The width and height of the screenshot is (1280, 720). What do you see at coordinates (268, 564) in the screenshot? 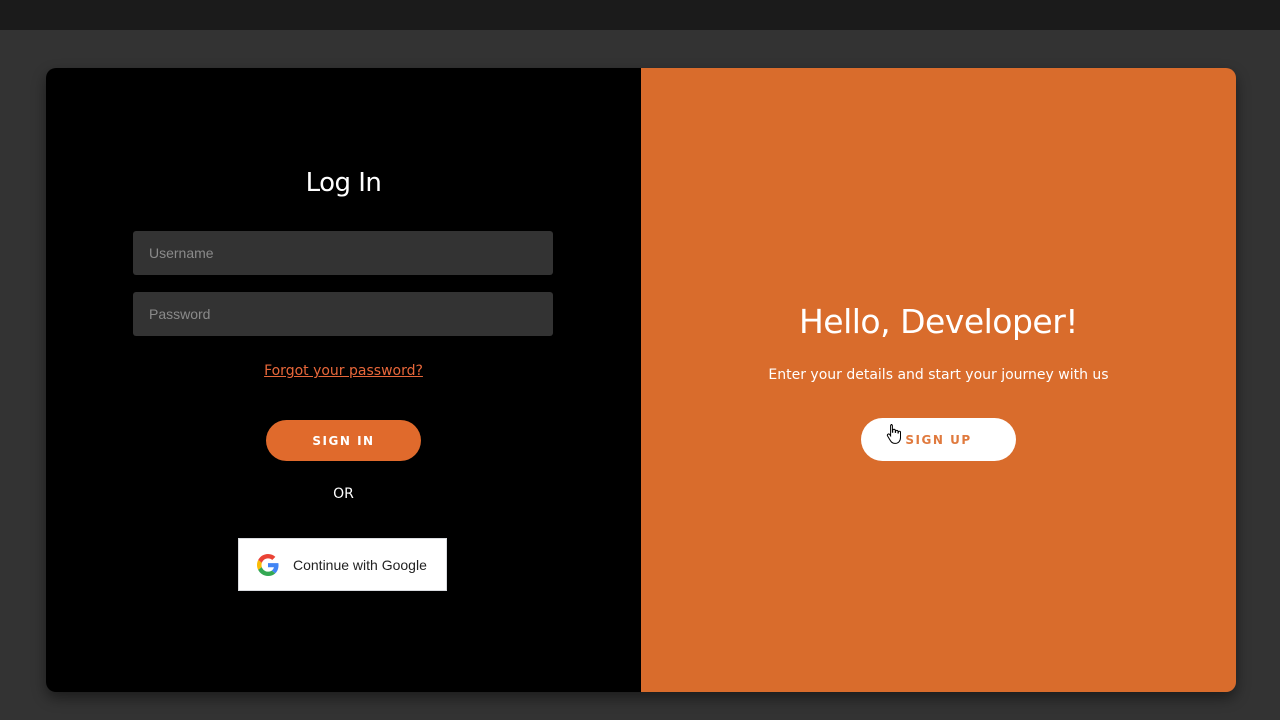
I see `google-g-icon` at bounding box center [268, 564].